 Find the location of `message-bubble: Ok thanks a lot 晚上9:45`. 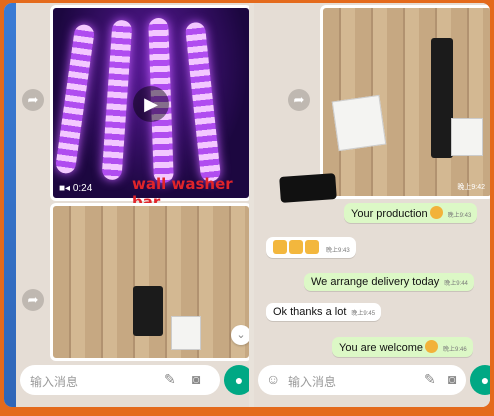

message-bubble: Ok thanks a lot 晚上9:45 is located at coordinates (324, 312).